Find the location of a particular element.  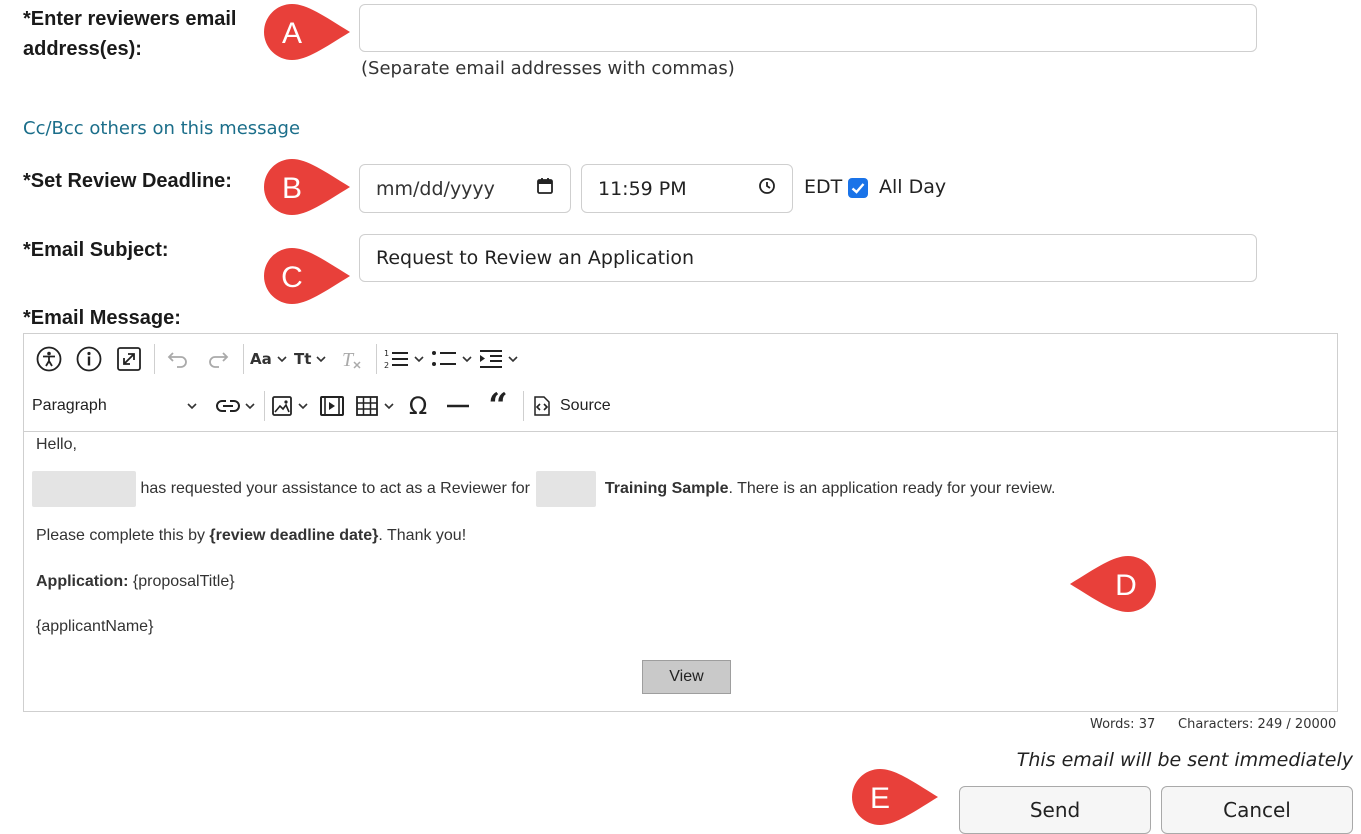

marker-d: D is located at coordinates (1113, 584).